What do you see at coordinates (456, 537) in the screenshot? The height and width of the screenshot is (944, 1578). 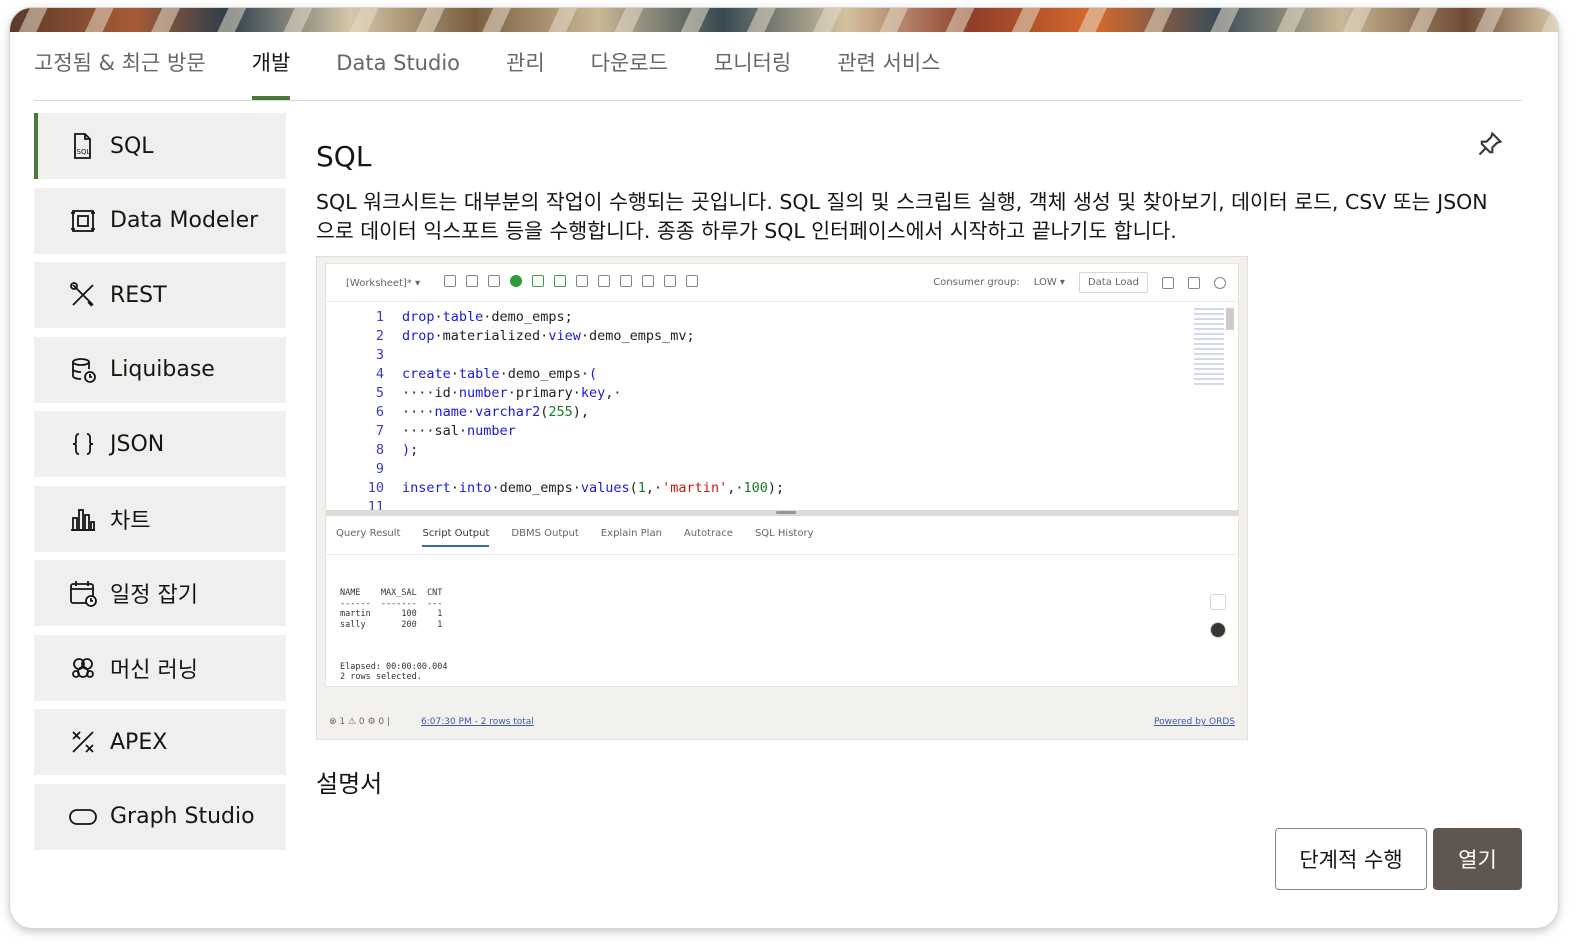 I see `output-tab: Script Output` at bounding box center [456, 537].